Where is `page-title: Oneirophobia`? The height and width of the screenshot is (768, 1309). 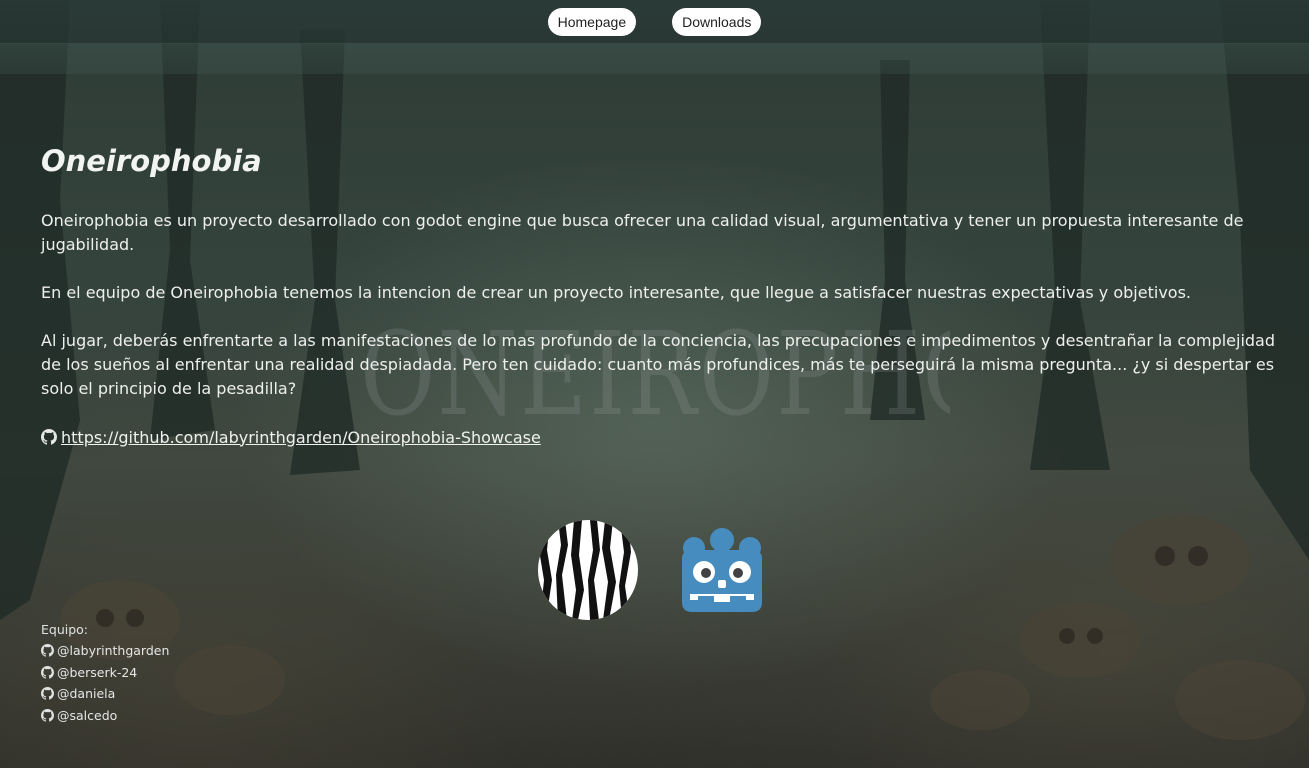
page-title: Oneirophobia is located at coordinates (151, 161).